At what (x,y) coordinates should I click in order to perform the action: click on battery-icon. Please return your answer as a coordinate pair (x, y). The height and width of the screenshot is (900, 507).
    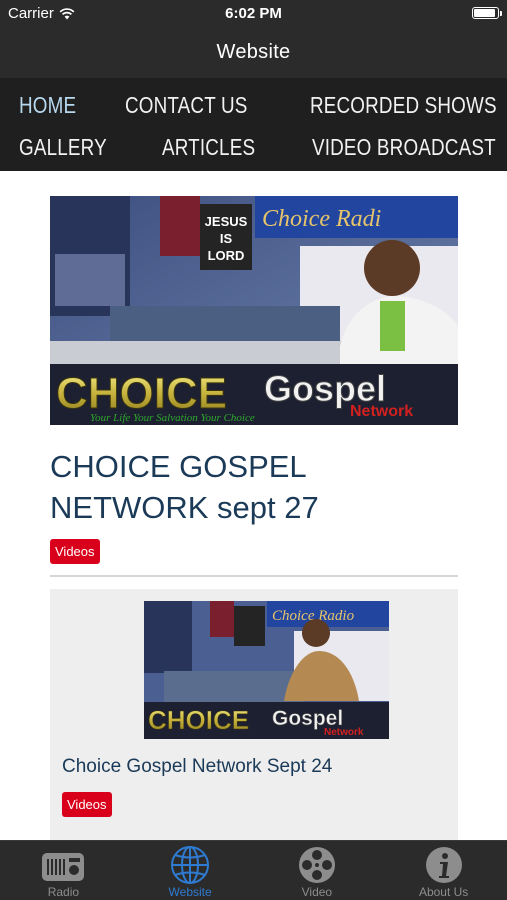
    Looking at the image, I should click on (487, 13).